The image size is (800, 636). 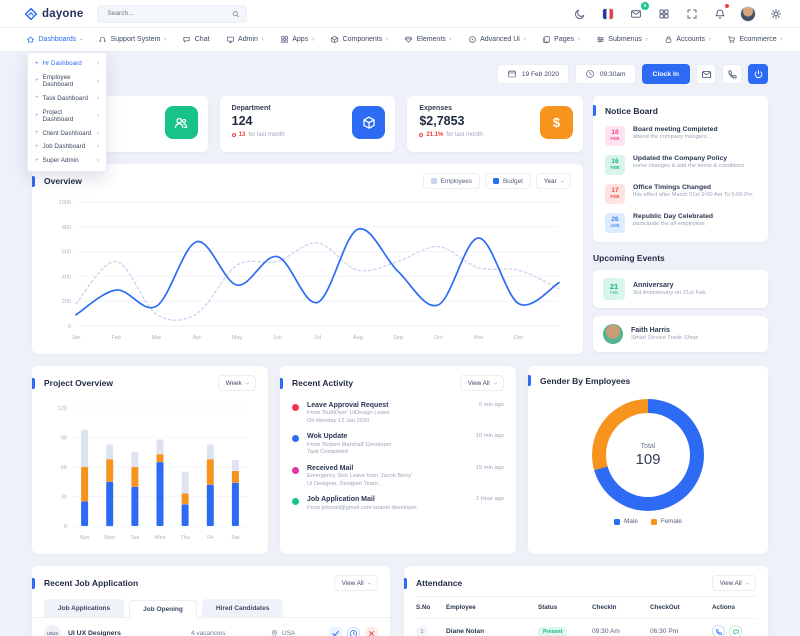 What do you see at coordinates (277, 338) in the screenshot?
I see `svg-text: Jun` at bounding box center [277, 338].